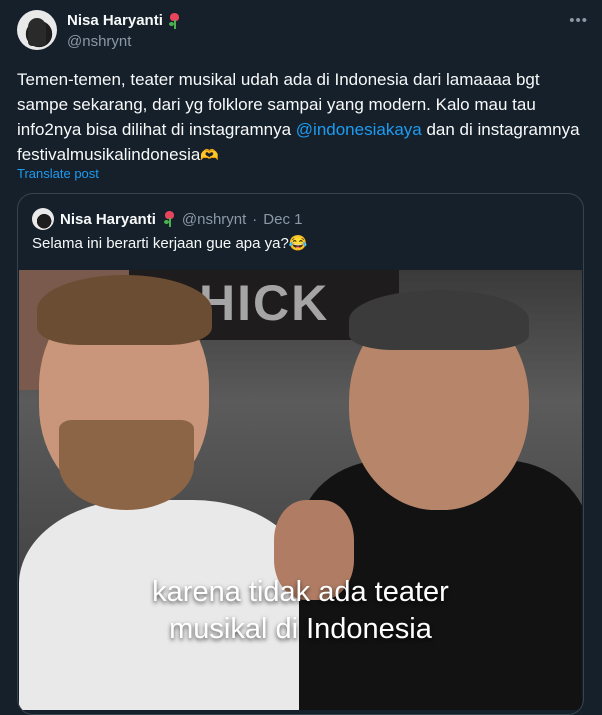 Image resolution: width=602 pixels, height=715 pixels. Describe the element at coordinates (115, 20) in the screenshot. I see `display-name: Nisa Haryanti` at that location.